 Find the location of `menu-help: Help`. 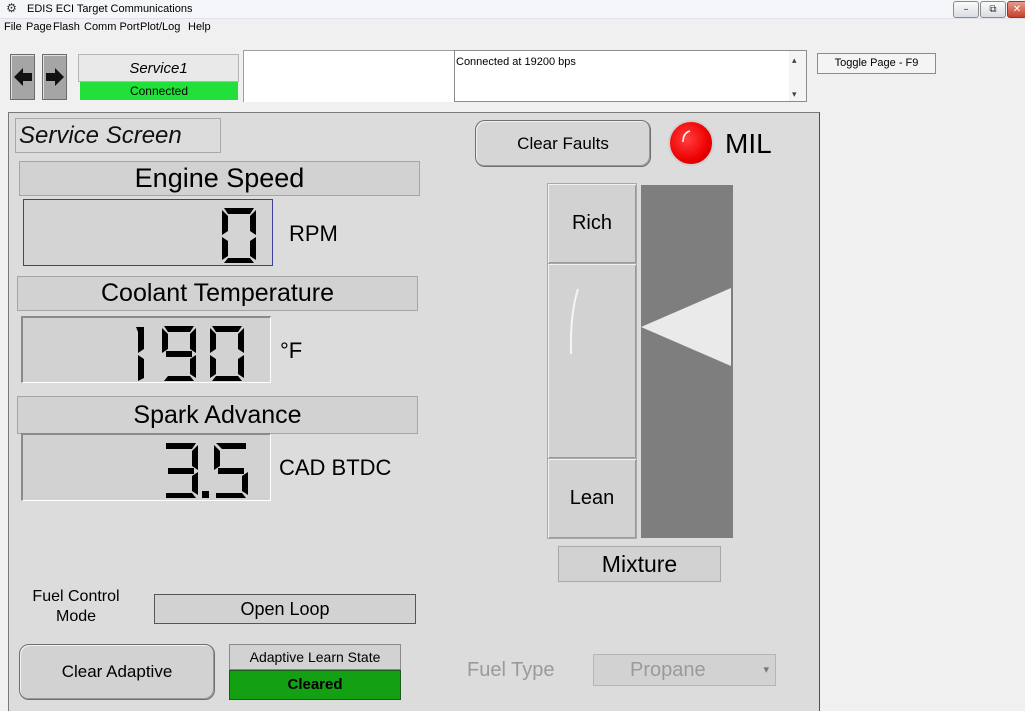

menu-help: Help is located at coordinates (199, 27).